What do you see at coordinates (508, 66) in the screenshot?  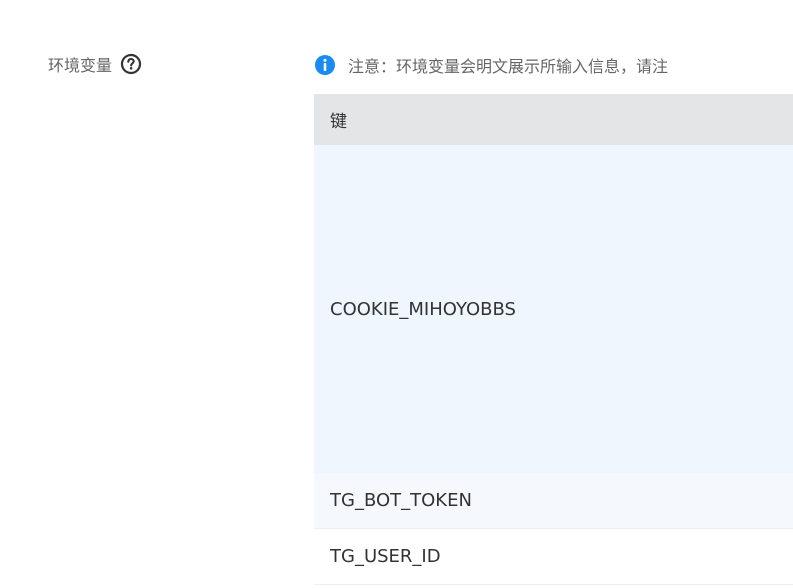 I see `notice-text: 注意：环境变量会明文展示所输入信息，请注` at bounding box center [508, 66].